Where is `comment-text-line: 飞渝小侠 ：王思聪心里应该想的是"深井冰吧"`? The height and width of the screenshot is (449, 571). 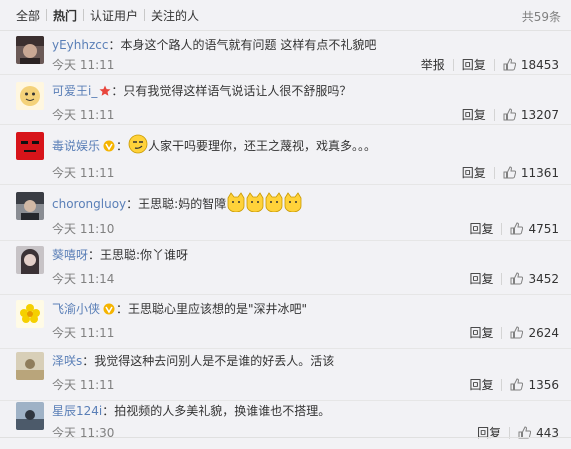
comment-text-line: 飞渝小侠 ：王思聪心里应该想的是"深井冰吧" is located at coordinates (305, 310).